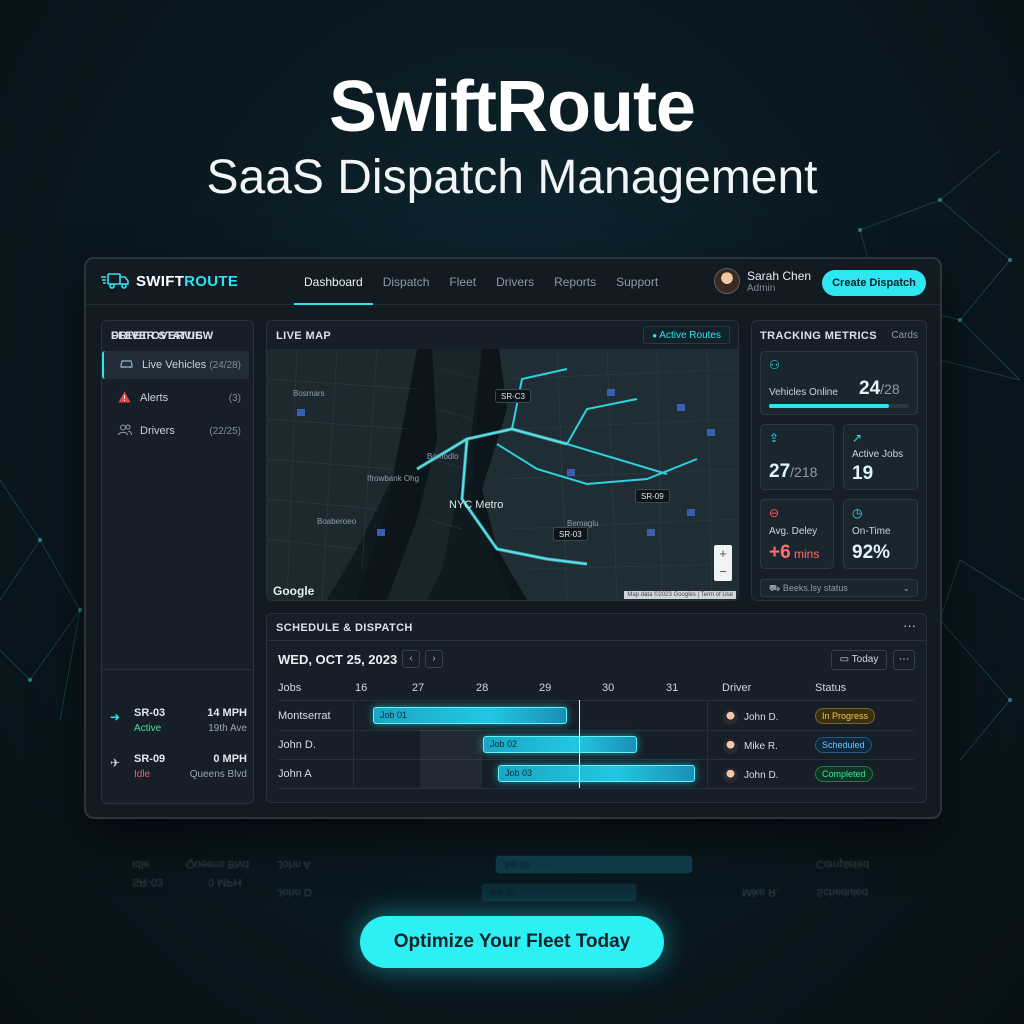 The image size is (1024, 1024). Describe the element at coordinates (560, 744) in the screenshot. I see `gantt-bar-job-02: Job 02` at that location.